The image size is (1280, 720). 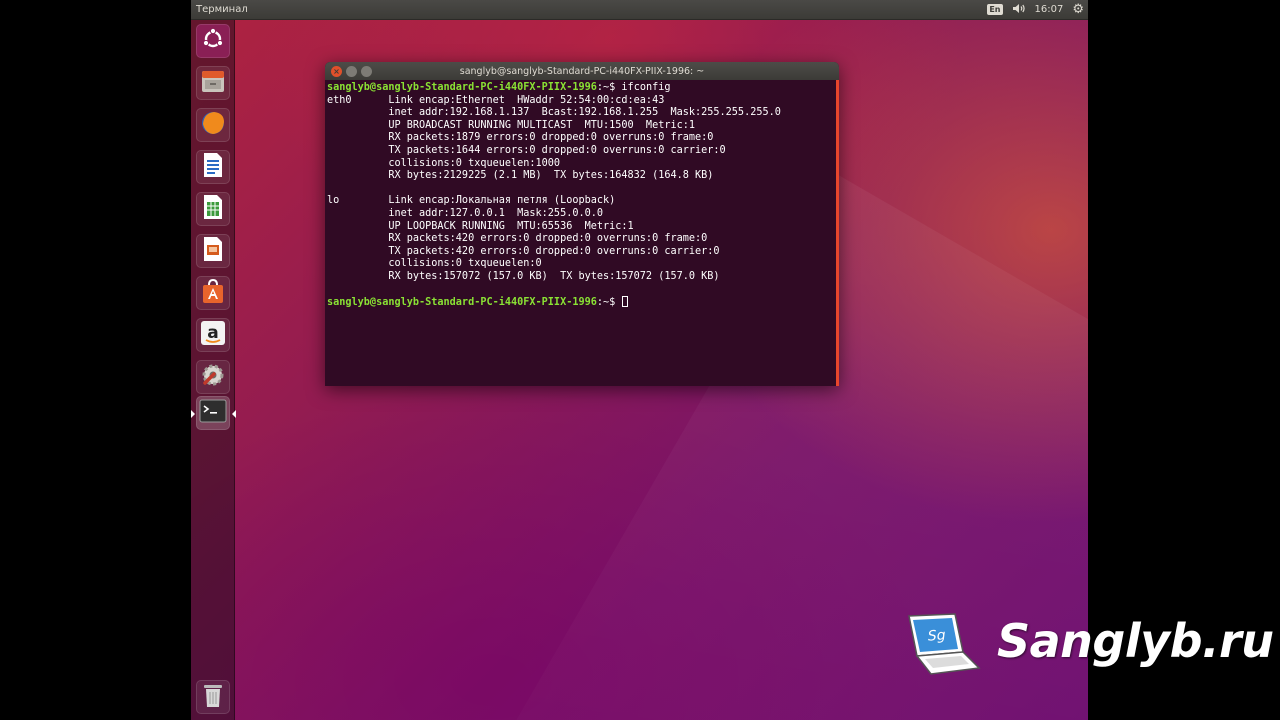 I want to click on libreoffice-writer-icon, so click(x=213, y=167).